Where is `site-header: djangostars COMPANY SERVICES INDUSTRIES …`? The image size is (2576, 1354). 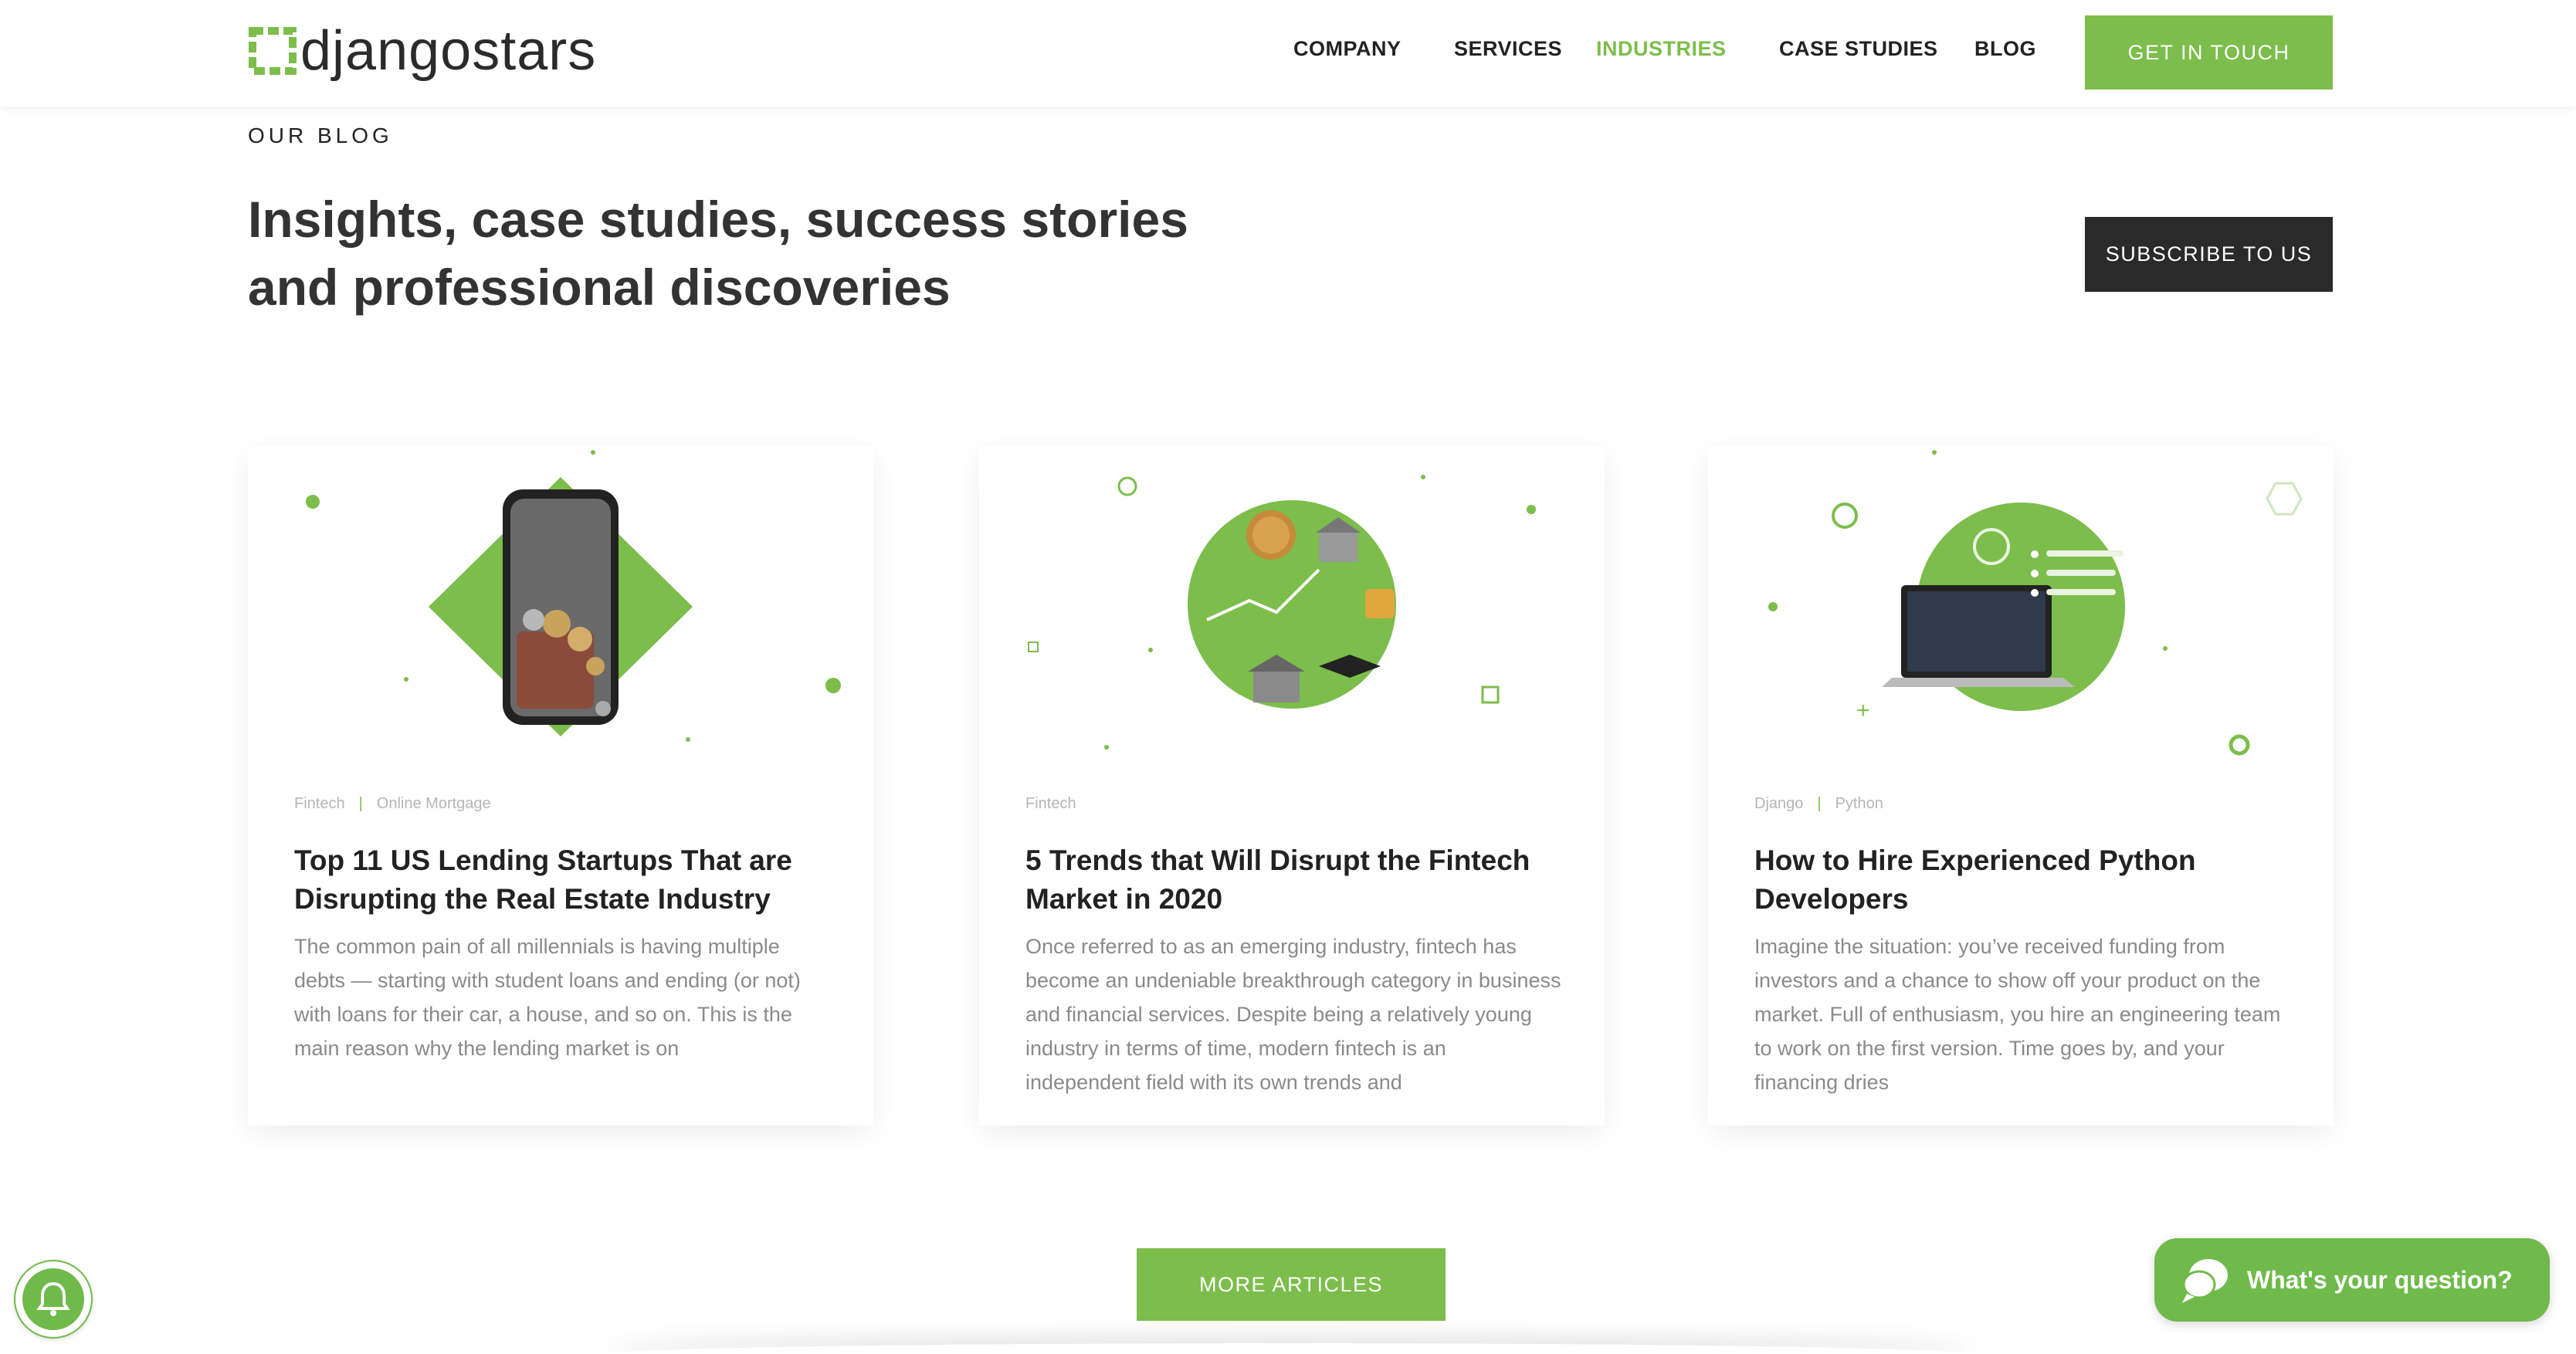
site-header: djangostars COMPANY SERVICES INDUSTRIES … is located at coordinates (1288, 53).